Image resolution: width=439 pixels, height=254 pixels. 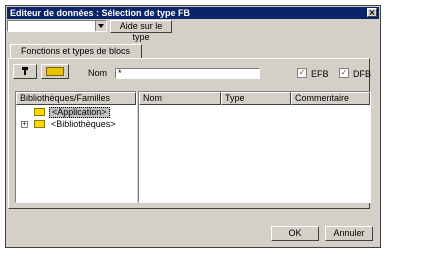 I want to click on type-combo, so click(x=57, y=26).